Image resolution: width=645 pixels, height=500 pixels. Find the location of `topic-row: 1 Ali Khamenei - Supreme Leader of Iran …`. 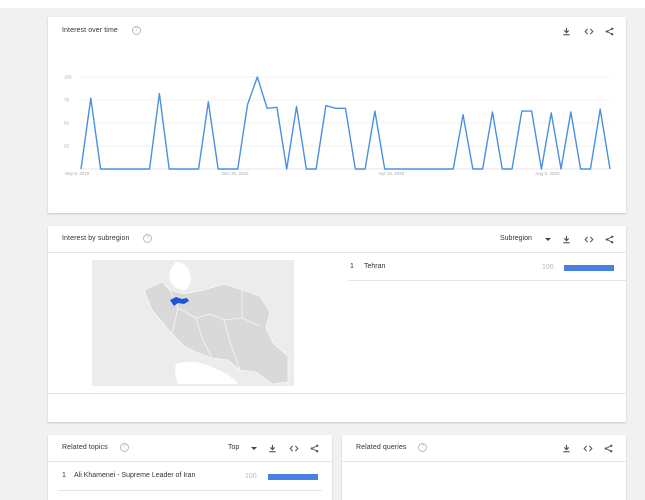

topic-row: 1 Ali Khamenei - Supreme Leader of Iran … is located at coordinates (193, 479).